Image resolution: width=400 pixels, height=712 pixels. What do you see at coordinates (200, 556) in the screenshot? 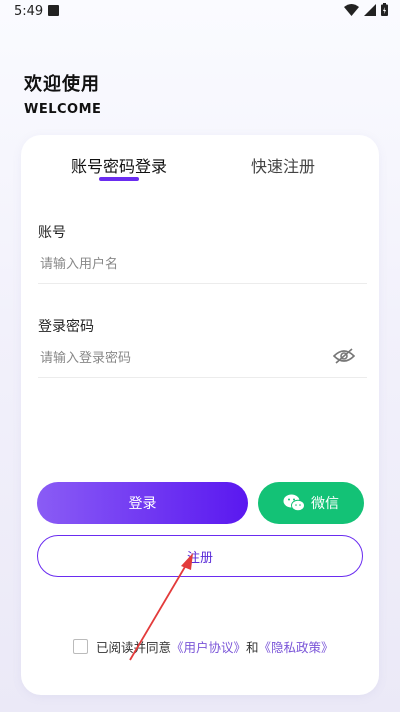
I see `register-button: 注册` at bounding box center [200, 556].